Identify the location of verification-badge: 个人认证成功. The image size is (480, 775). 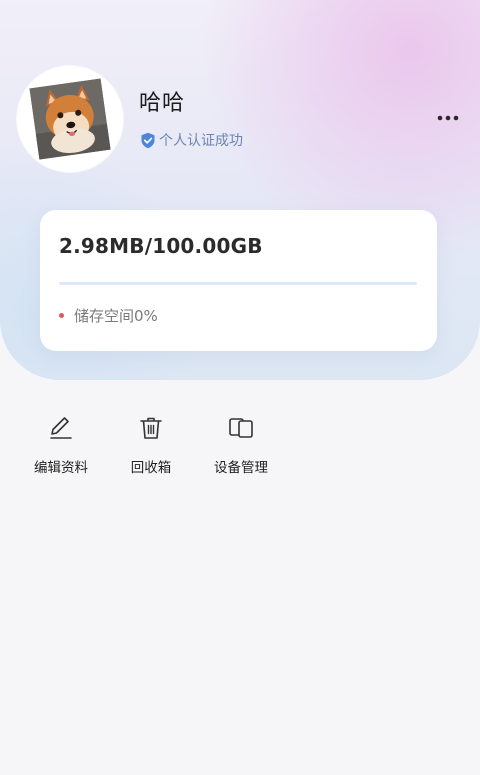
(191, 140).